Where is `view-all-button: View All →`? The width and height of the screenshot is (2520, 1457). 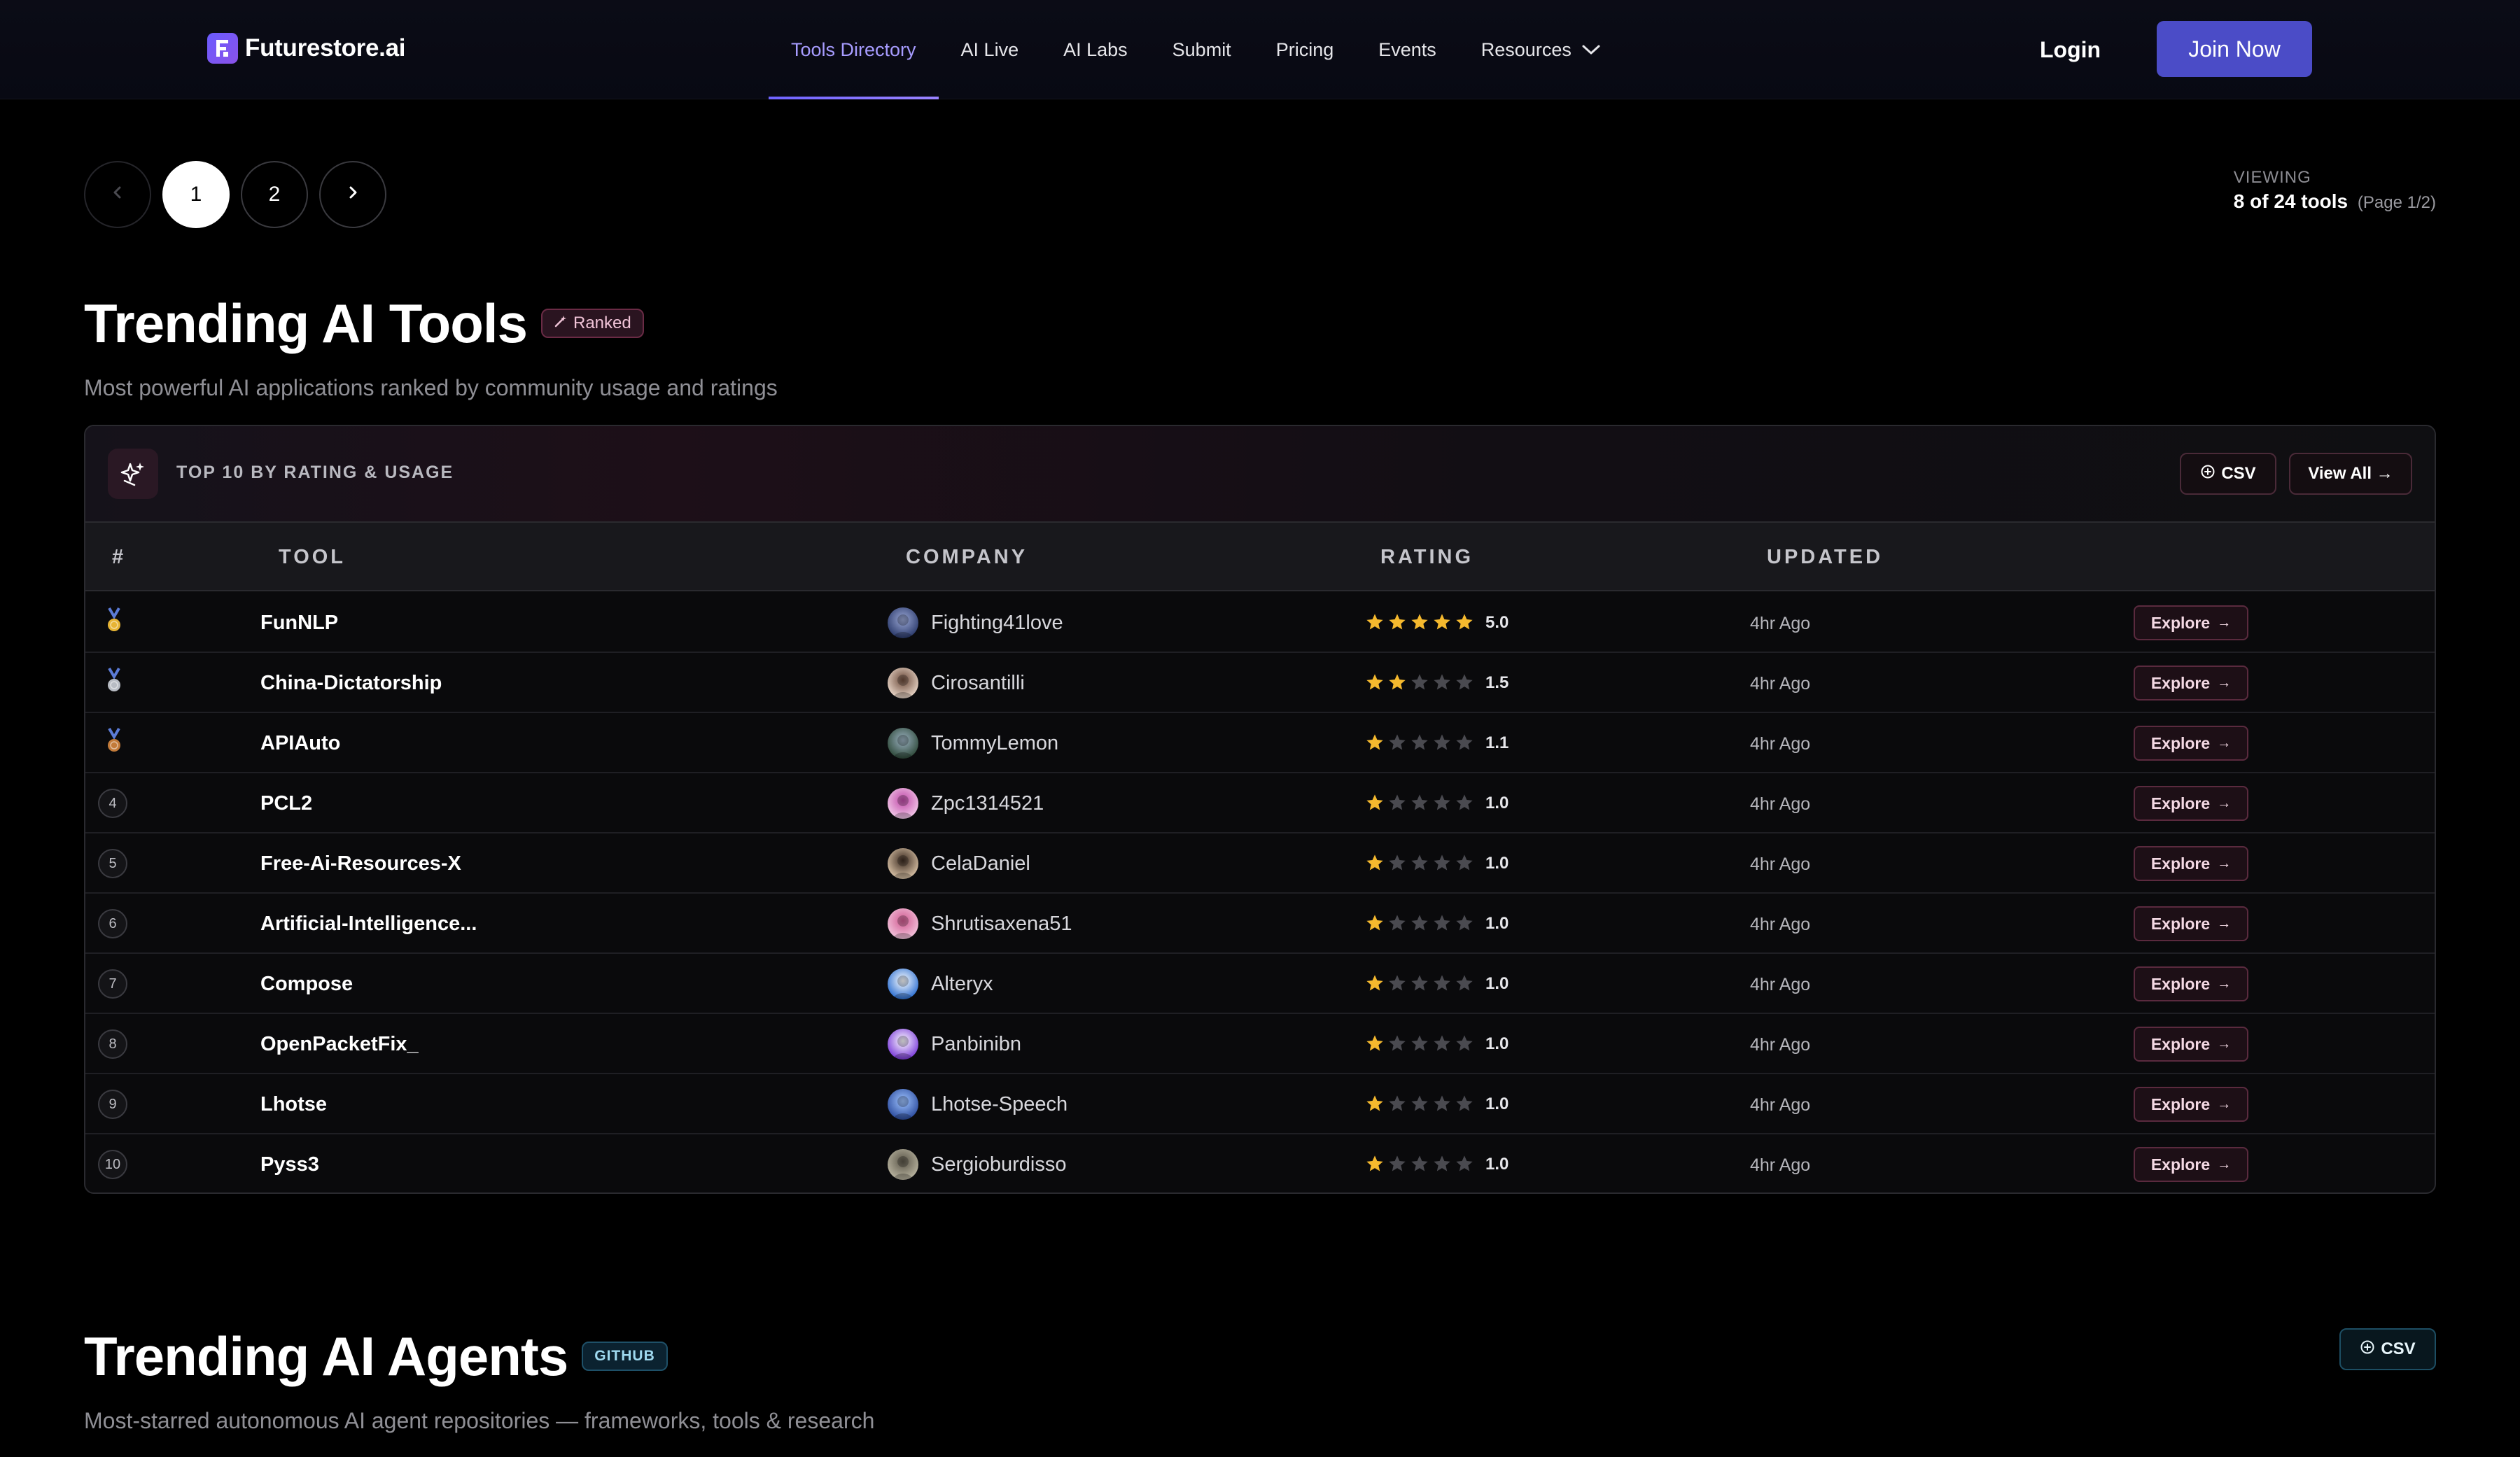 view-all-button: View All → is located at coordinates (2350, 474).